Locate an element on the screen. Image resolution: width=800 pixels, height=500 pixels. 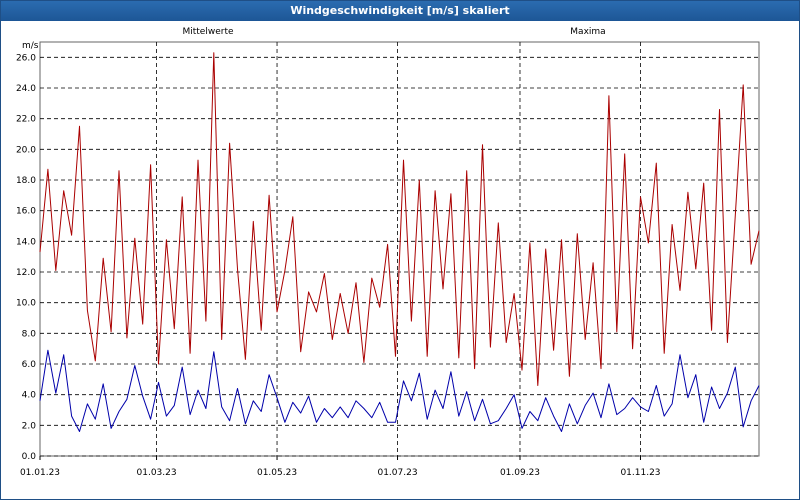
legend-maxima: Maxima is located at coordinates (587, 32).